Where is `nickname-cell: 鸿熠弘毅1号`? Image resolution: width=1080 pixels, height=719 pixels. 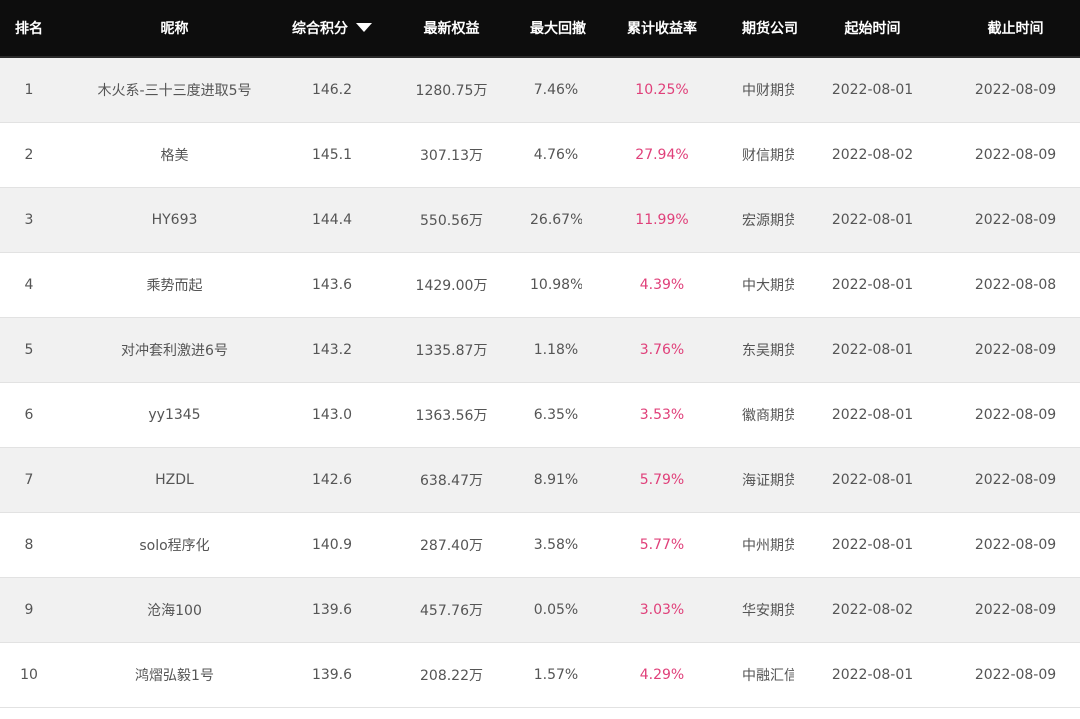
nickname-cell: 鸿熠弘毅1号 is located at coordinates (174, 674).